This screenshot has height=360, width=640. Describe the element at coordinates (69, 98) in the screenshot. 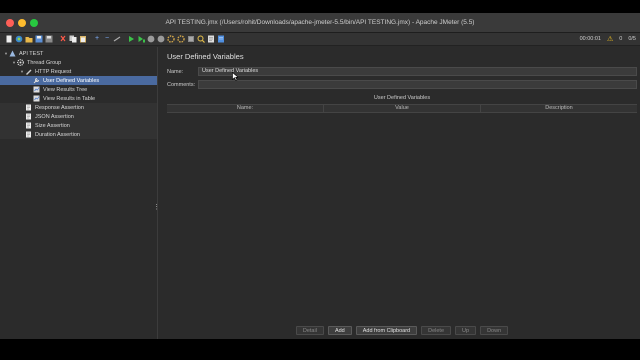

I see `tree-node-label: View Results in Table` at that location.